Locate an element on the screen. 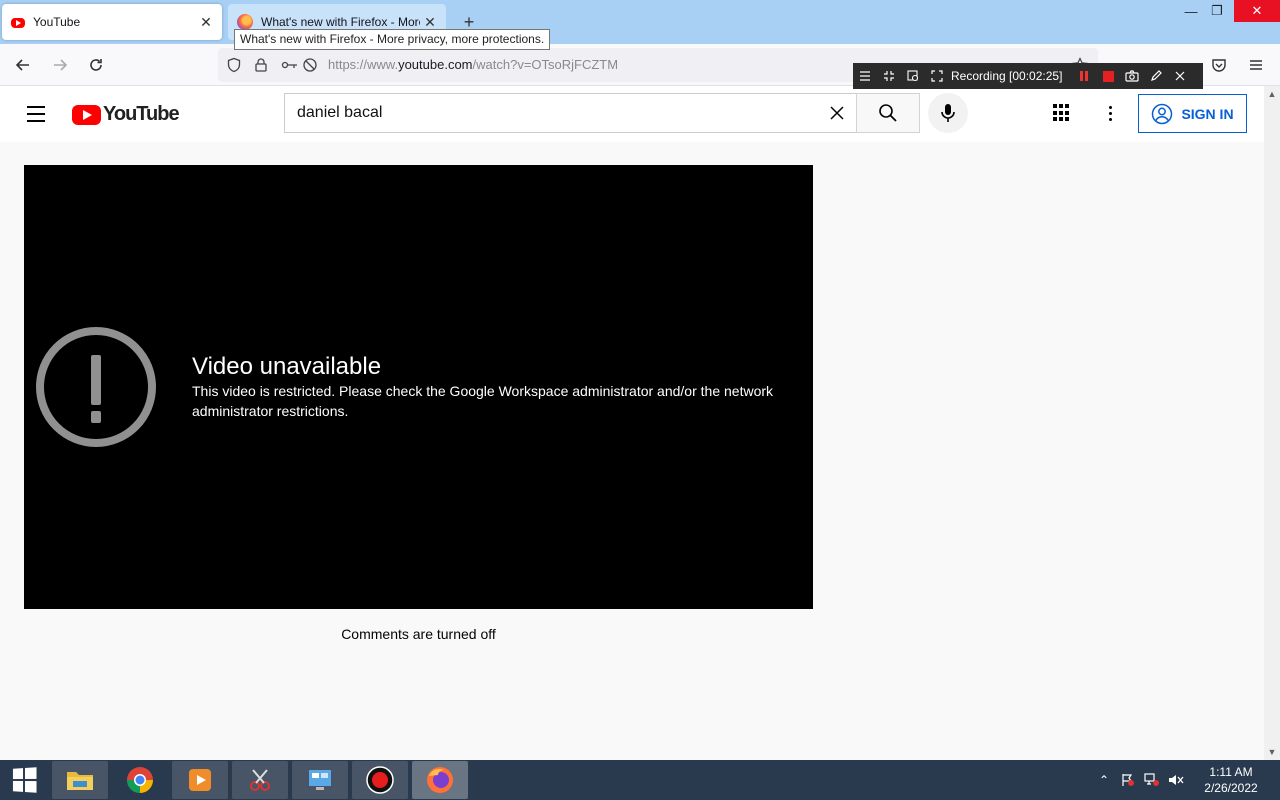 Image resolution: width=1280 pixels, height=800 pixels. youtube-apps-button is located at coordinates (1062, 113).